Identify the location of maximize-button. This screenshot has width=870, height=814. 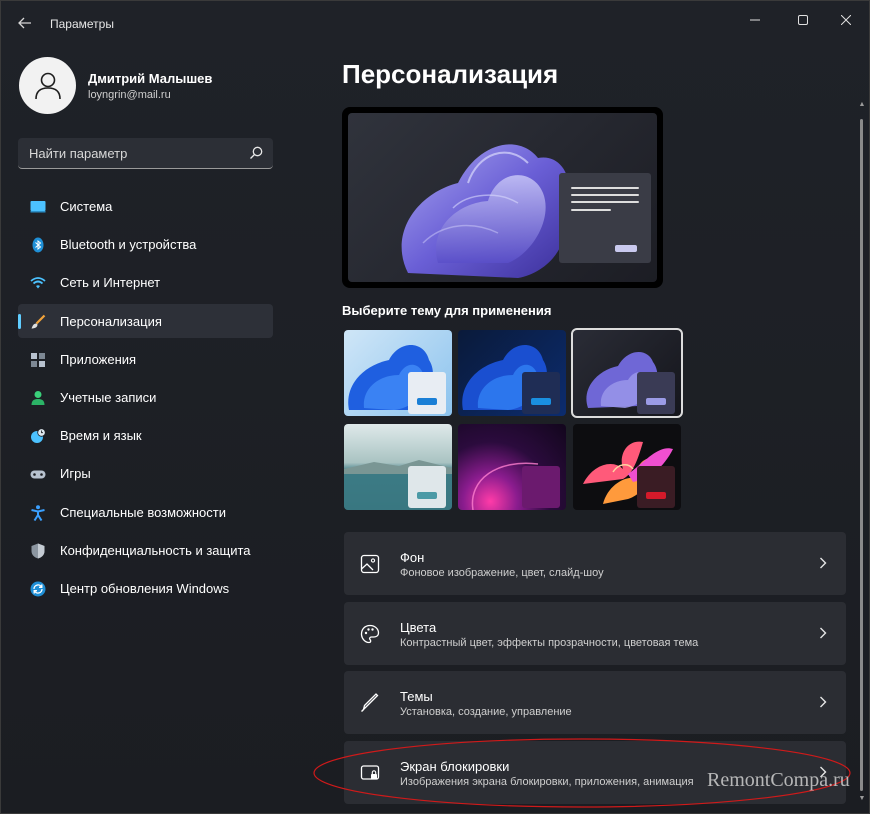
(803, 20).